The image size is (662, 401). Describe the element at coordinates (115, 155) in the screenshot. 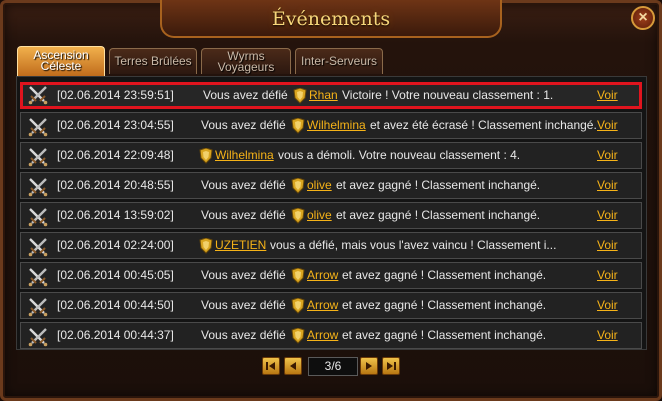

I see `event-date: [02.06.2014 22:09:48]` at that location.